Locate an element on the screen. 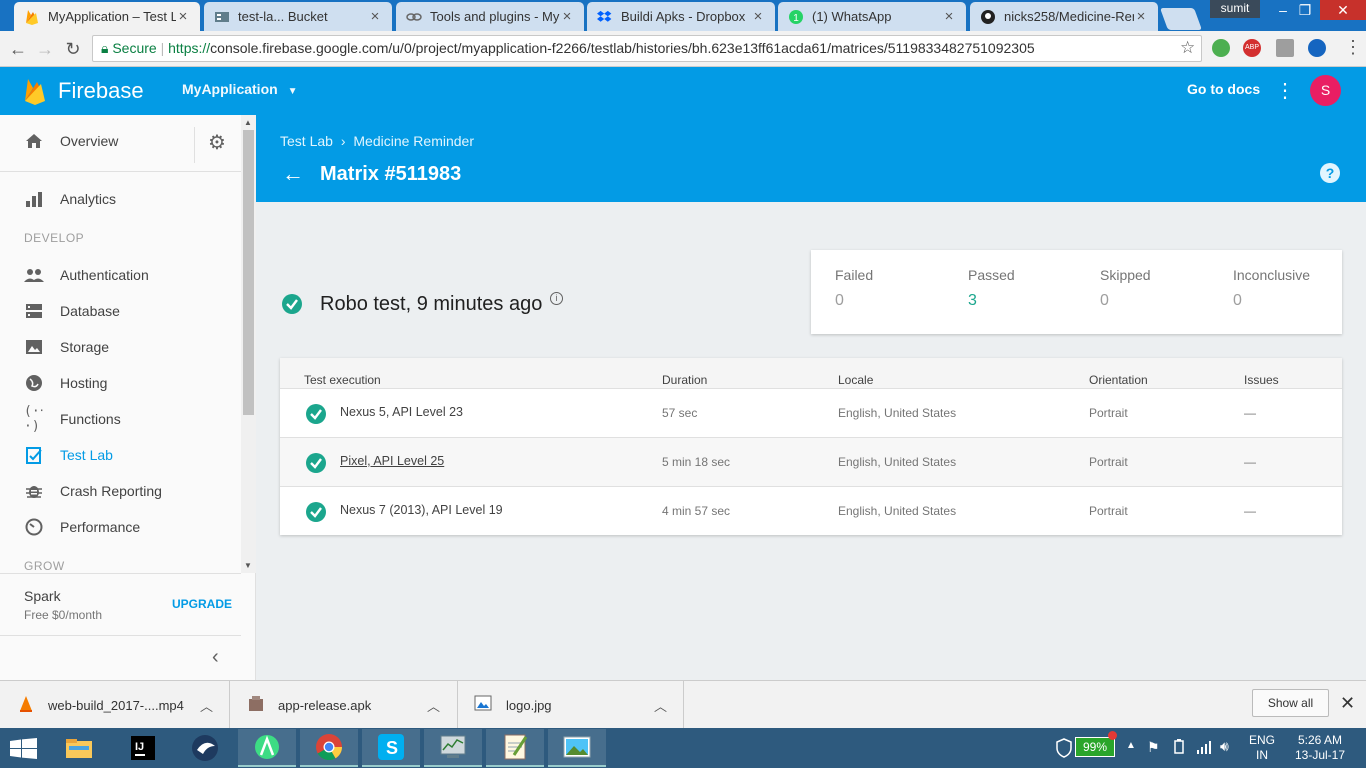 The height and width of the screenshot is (768, 1366). show-all-downloads-button: Show all is located at coordinates (1290, 703).